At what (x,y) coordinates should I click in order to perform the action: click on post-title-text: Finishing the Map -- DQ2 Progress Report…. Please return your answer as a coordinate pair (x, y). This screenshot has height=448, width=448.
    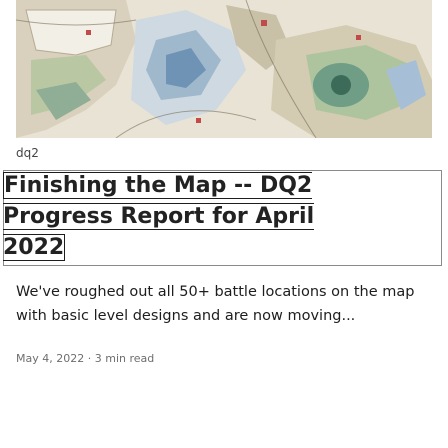
    Looking at the image, I should click on (159, 216).